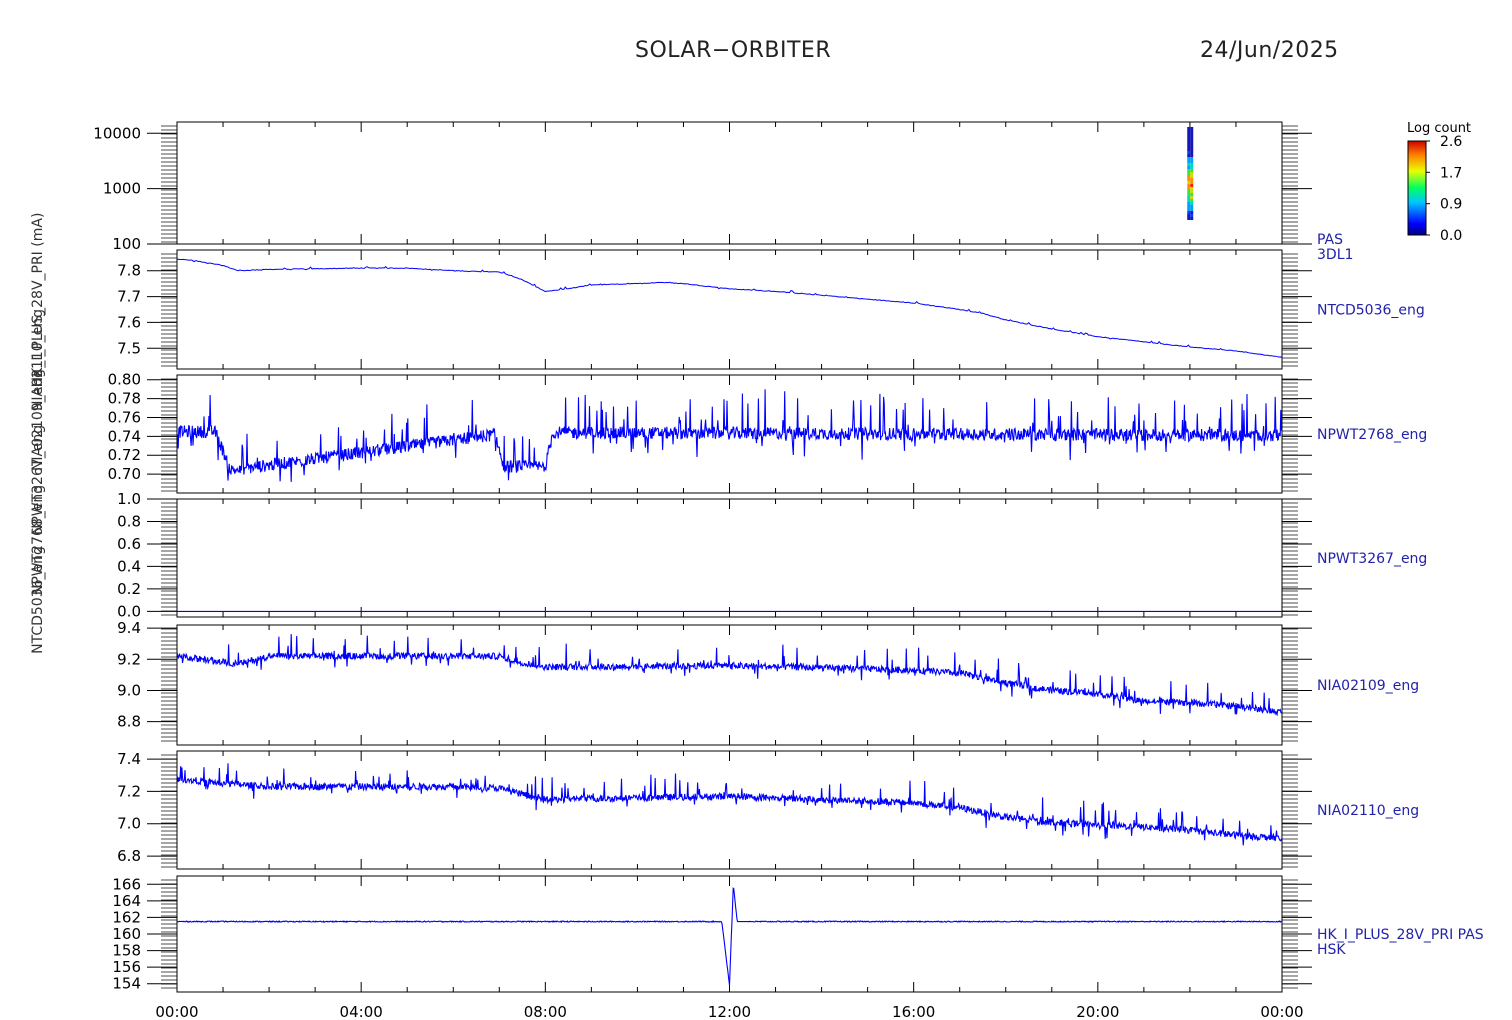 The image size is (1512, 1020). Describe the element at coordinates (117, 133) in the screenshot. I see `y-tick-label: 10000` at that location.